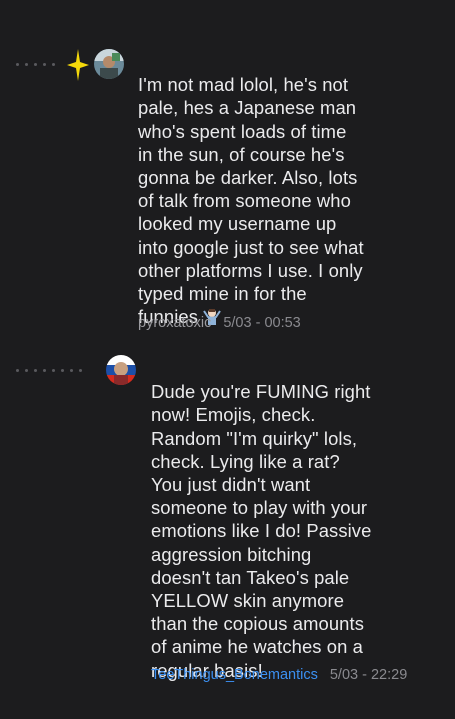  What do you see at coordinates (234, 675) in the screenshot?
I see `author-name: TeeThingus_Bonemantics` at bounding box center [234, 675].